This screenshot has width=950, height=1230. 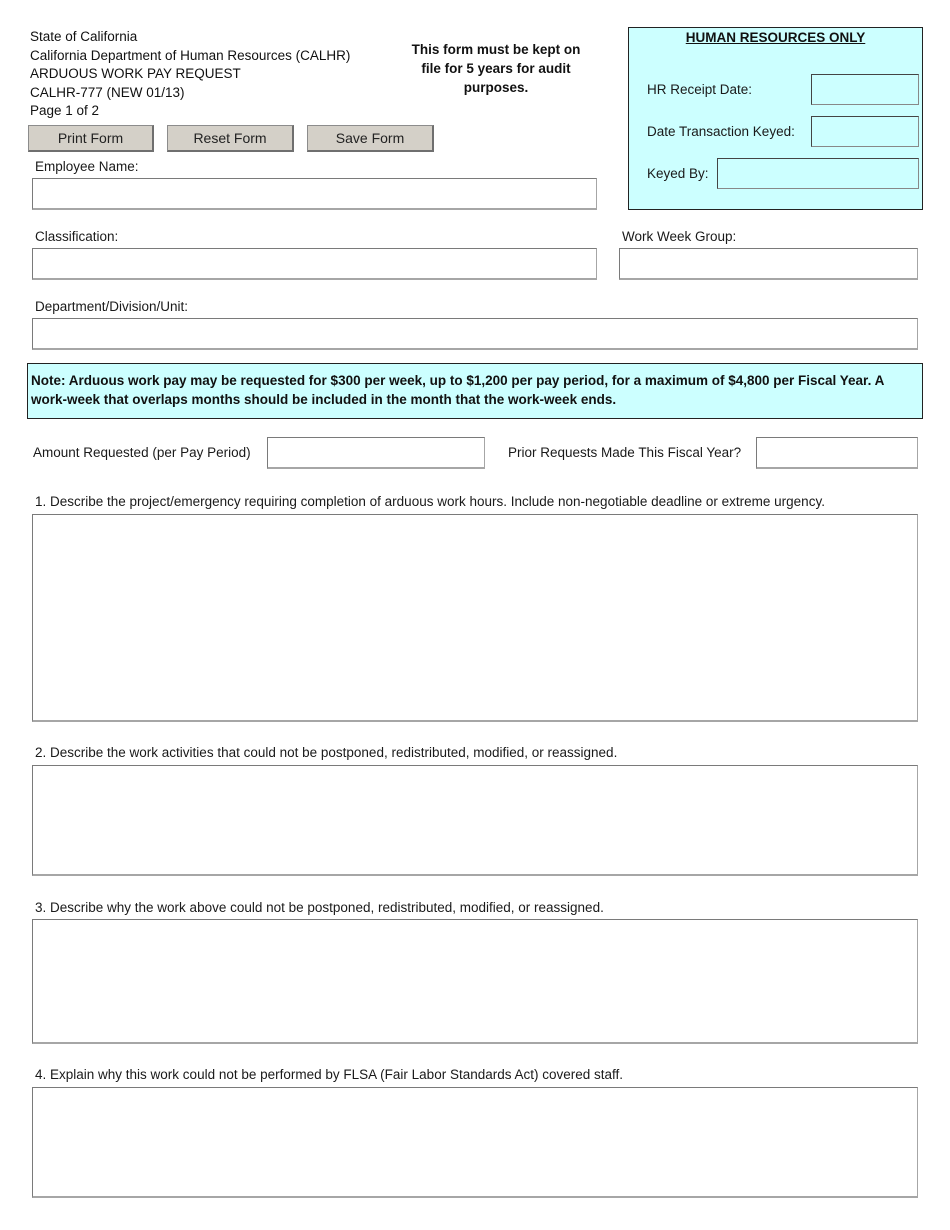 I want to click on work-week-group-label: Work Week Group:, so click(x=679, y=236).